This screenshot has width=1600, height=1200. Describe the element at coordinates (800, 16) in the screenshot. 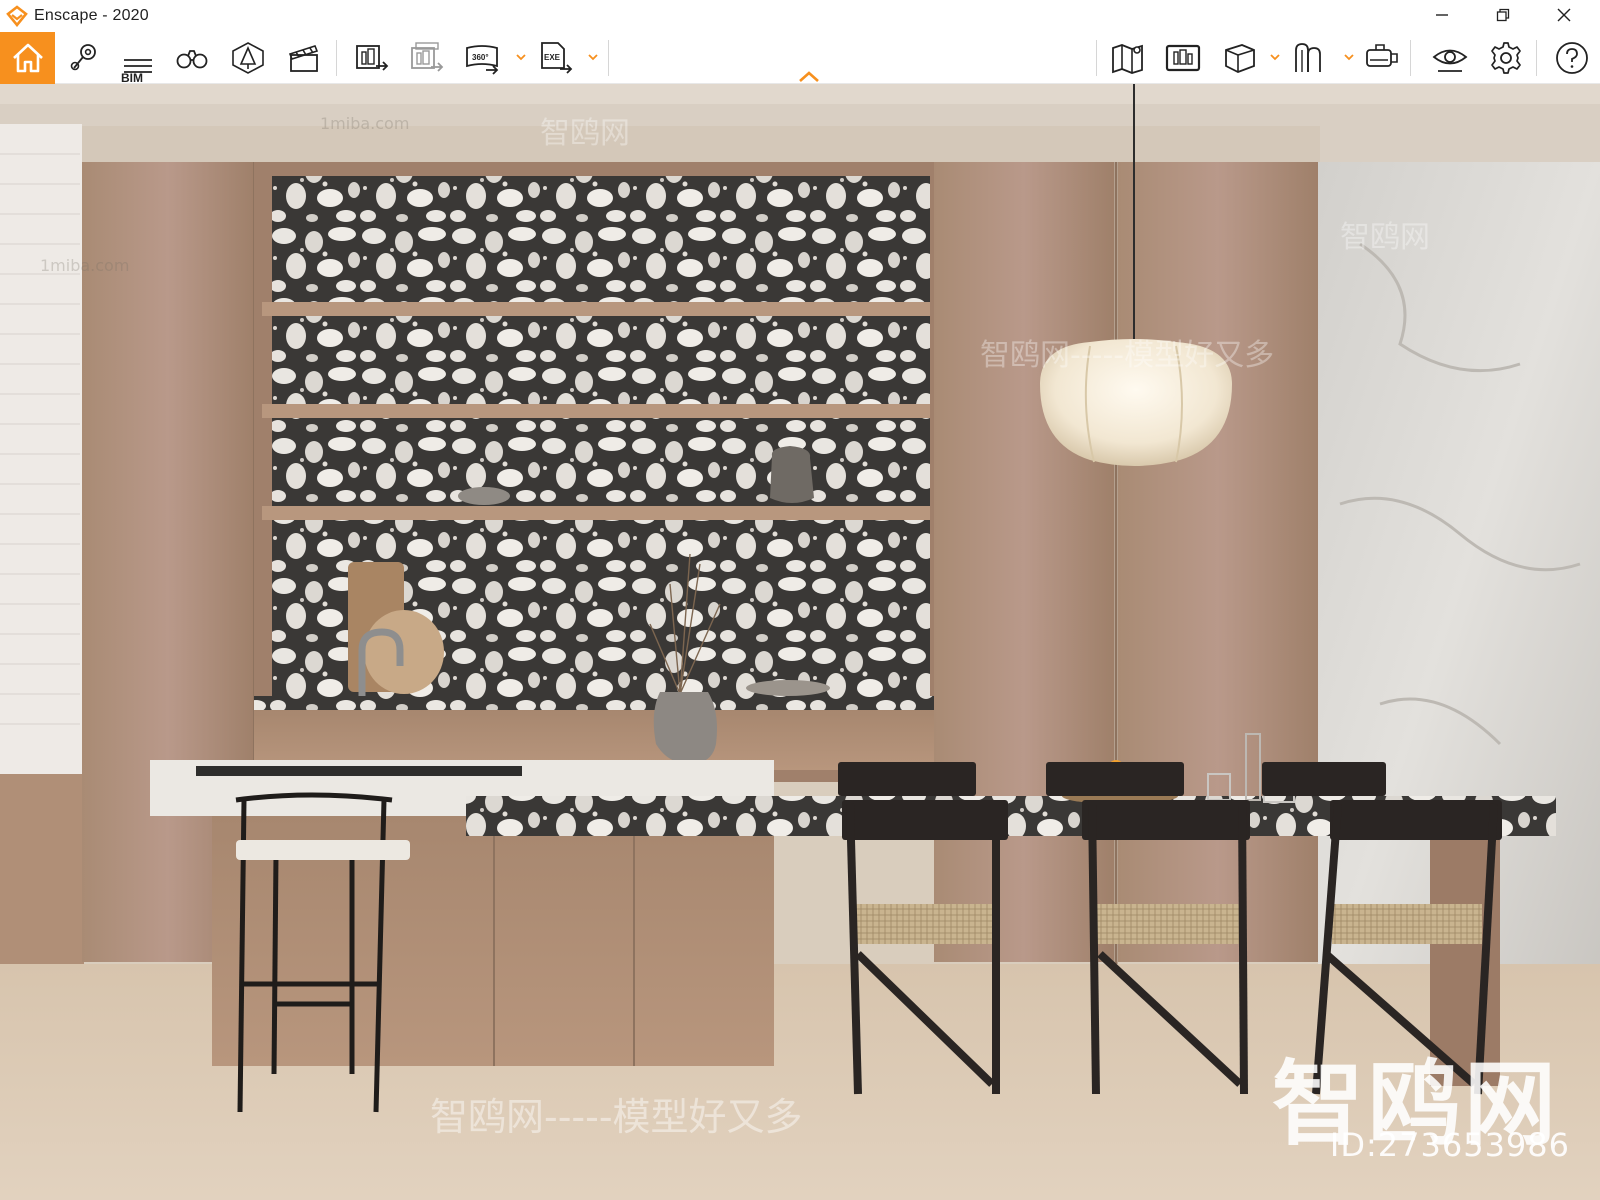

I see `title-bar: Enscape - 2020` at that location.